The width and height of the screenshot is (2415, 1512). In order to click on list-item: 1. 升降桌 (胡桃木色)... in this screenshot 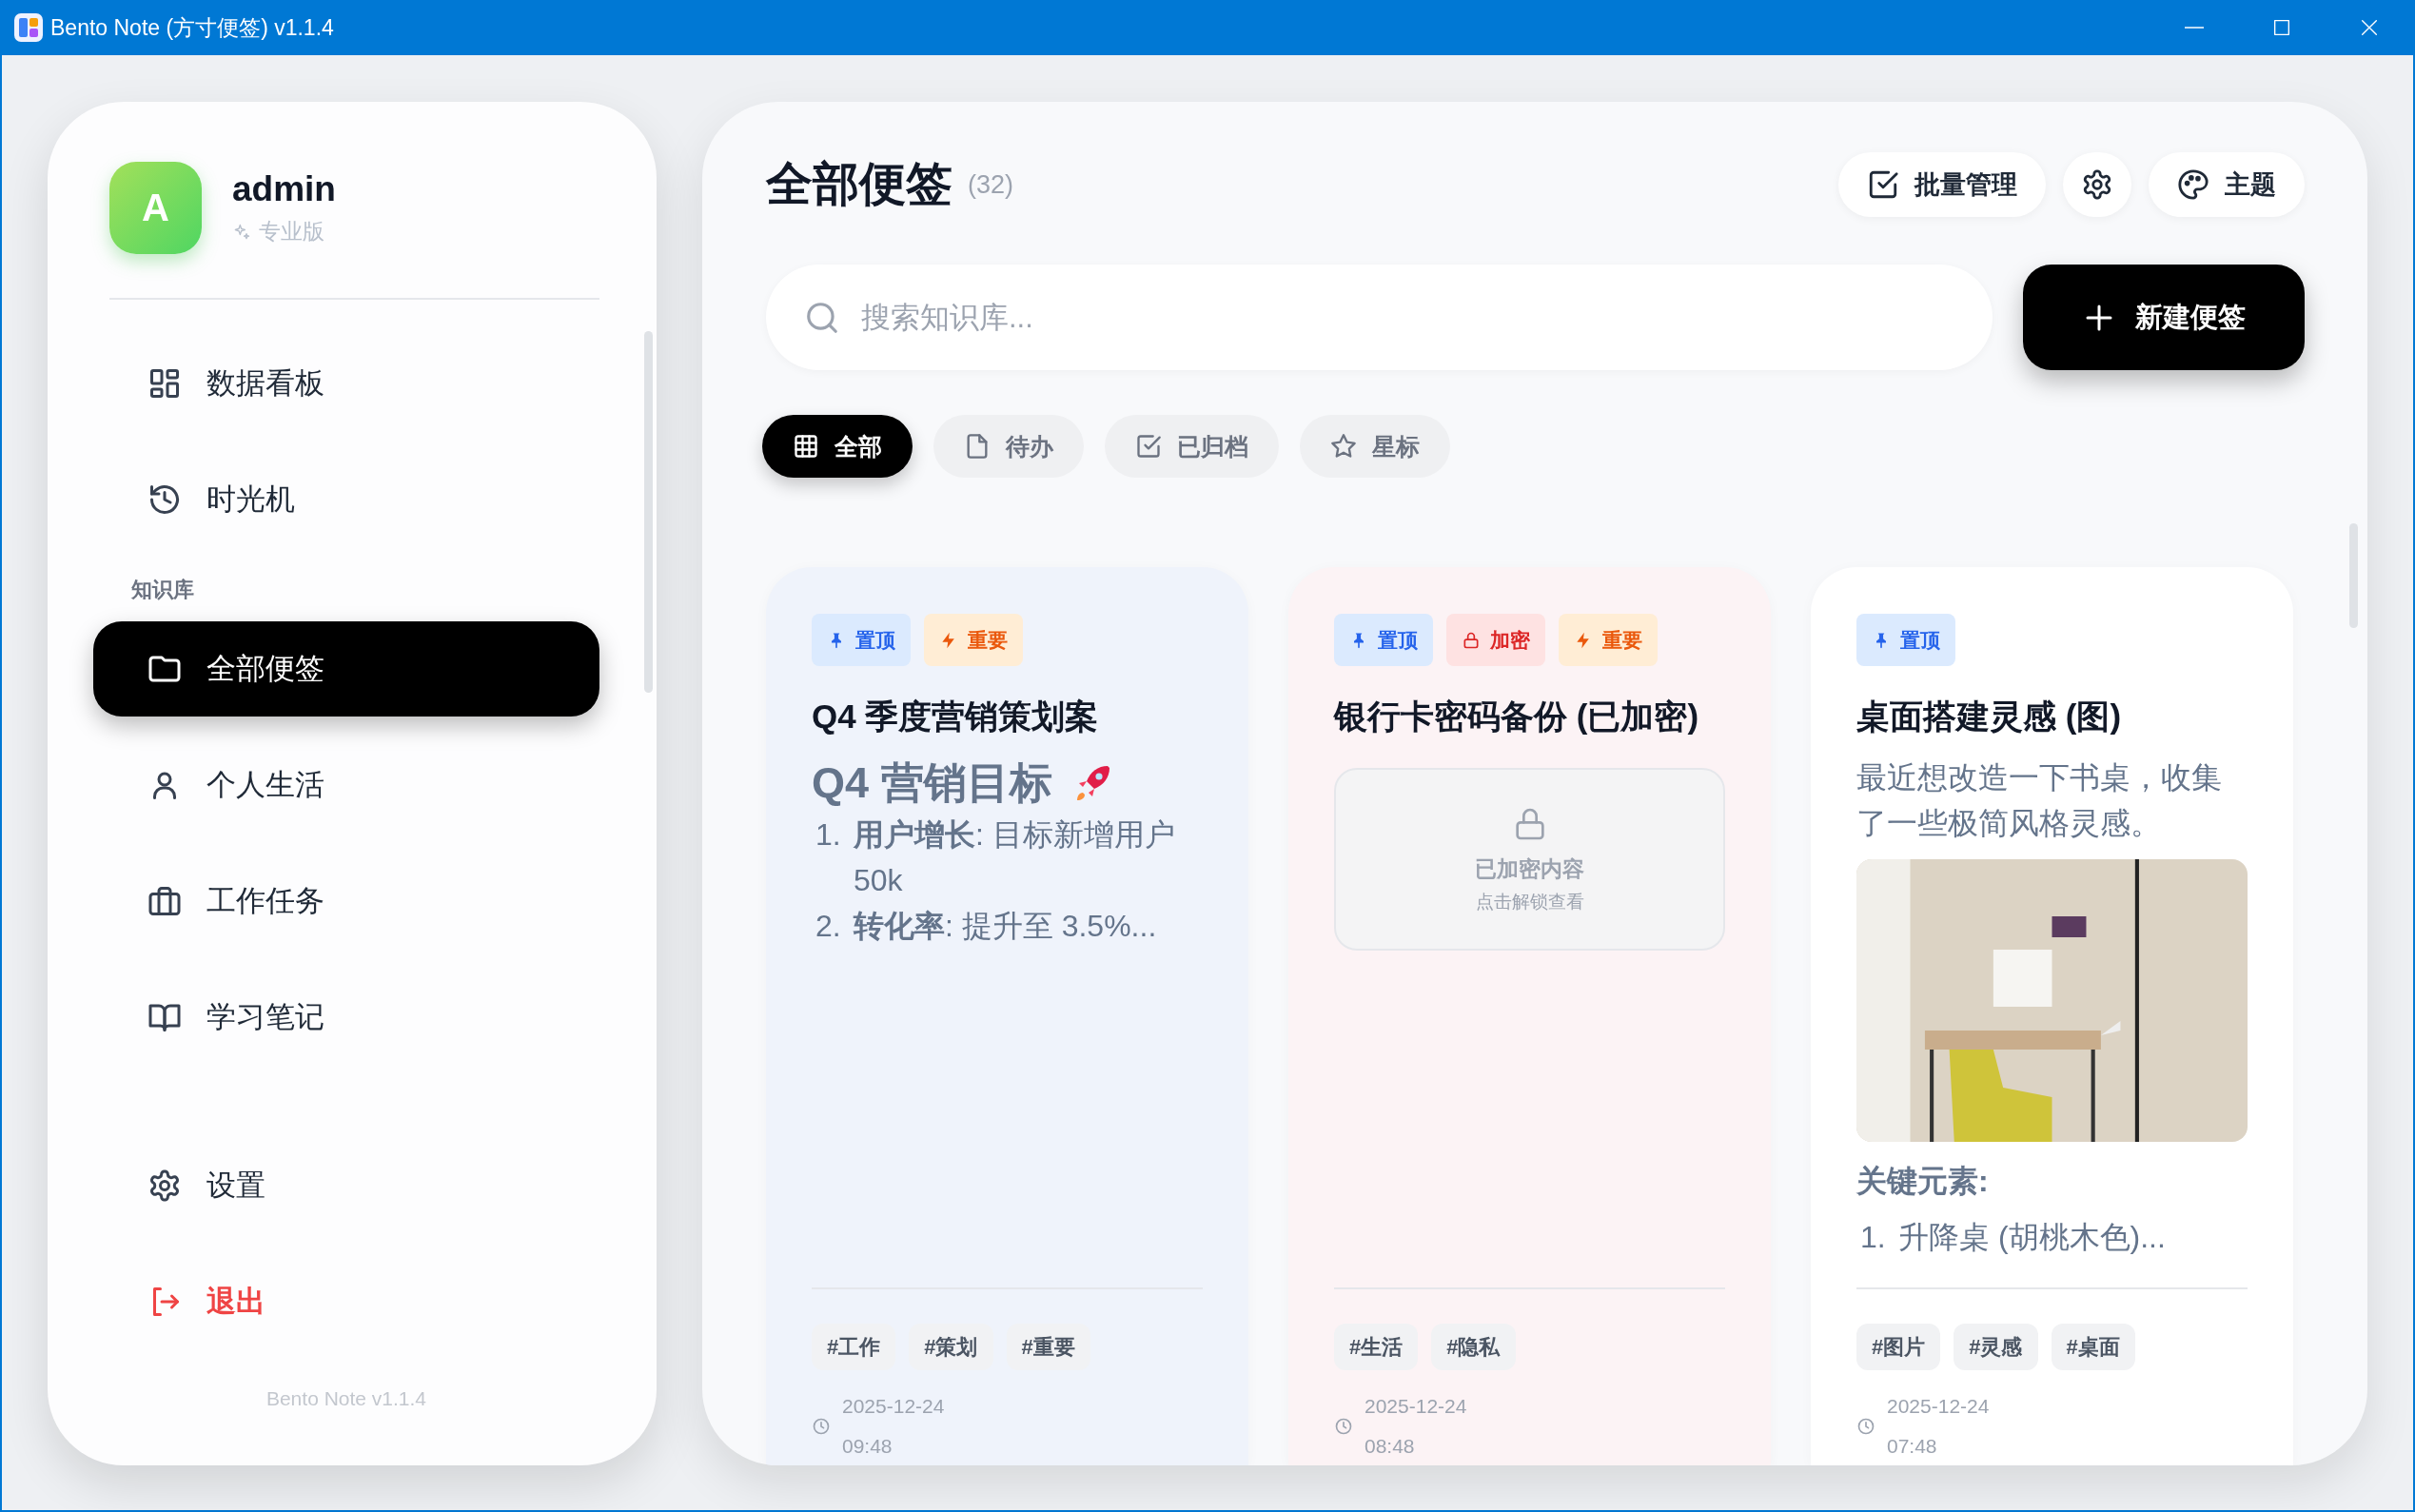, I will do `click(2013, 1237)`.